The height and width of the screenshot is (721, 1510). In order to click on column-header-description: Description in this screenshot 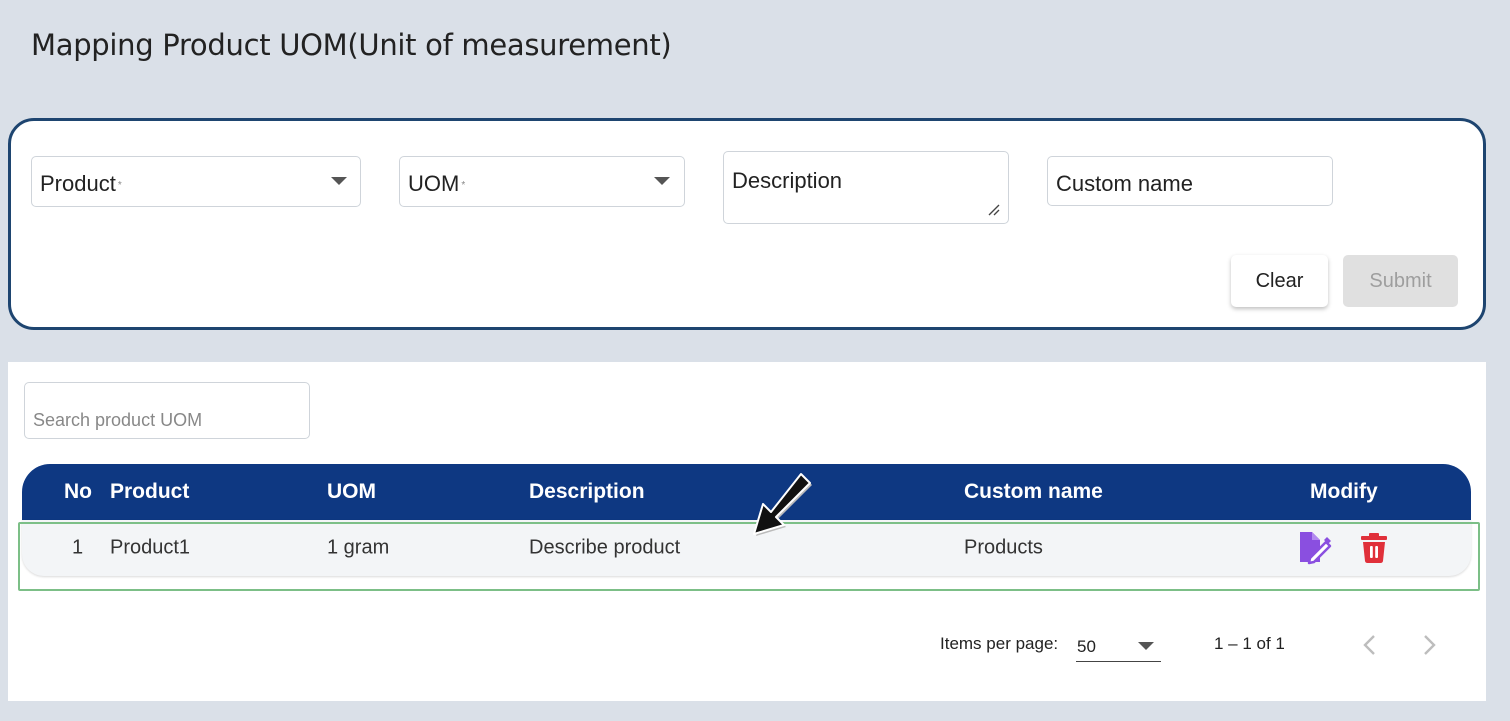, I will do `click(587, 491)`.